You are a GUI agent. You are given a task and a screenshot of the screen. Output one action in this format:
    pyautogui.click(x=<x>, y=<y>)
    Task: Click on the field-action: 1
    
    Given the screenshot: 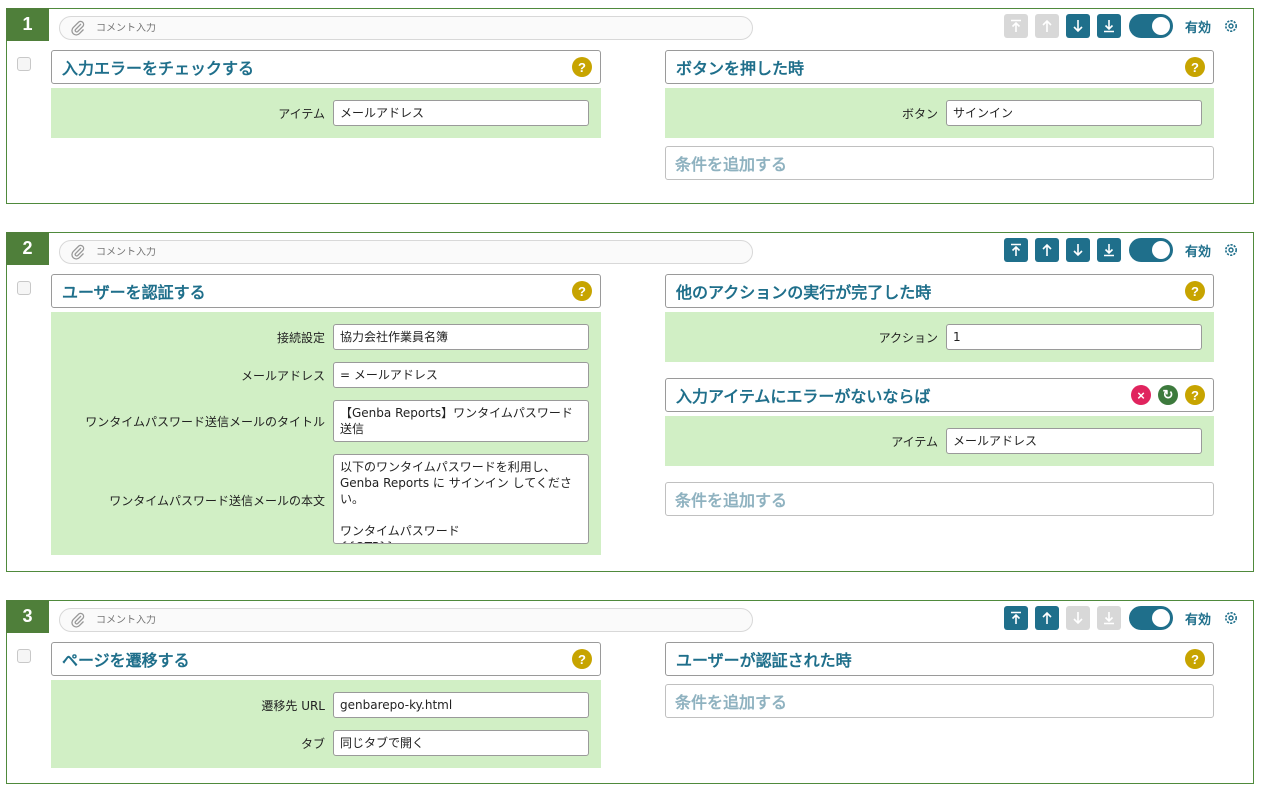 What is the action you would take?
    pyautogui.click(x=1074, y=337)
    